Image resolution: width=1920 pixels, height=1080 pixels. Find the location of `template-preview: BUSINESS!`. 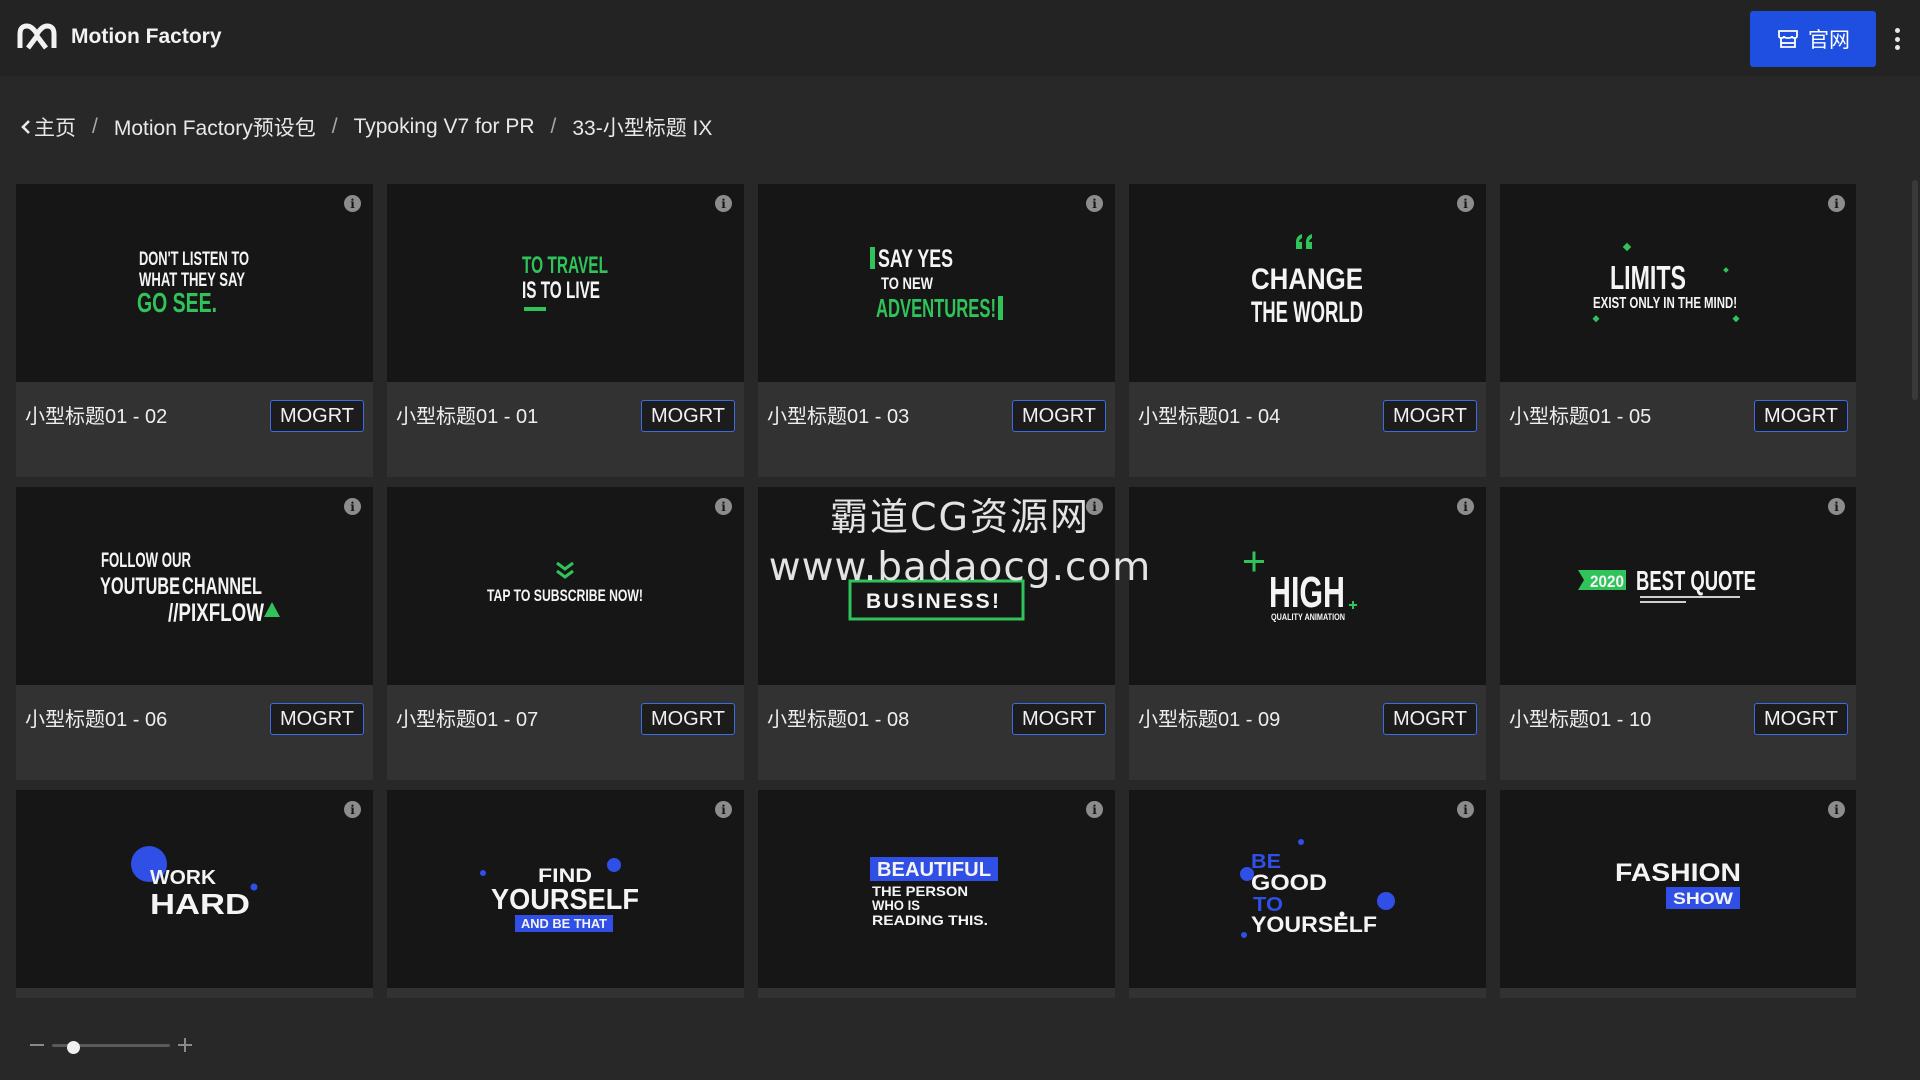

template-preview: BUSINESS! is located at coordinates (936, 586).